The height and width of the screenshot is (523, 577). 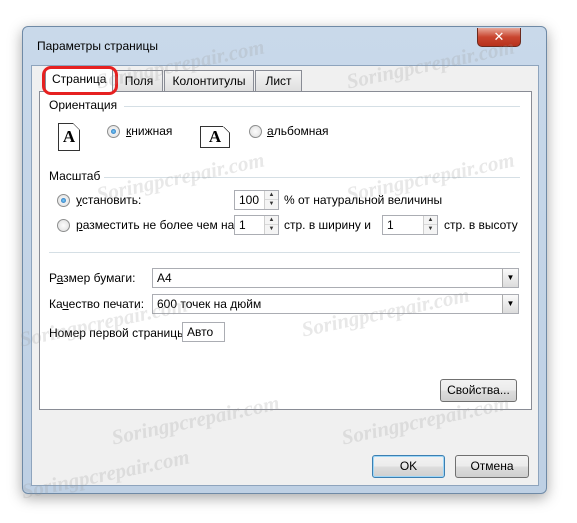 I want to click on close-icon: ✕, so click(x=499, y=36).